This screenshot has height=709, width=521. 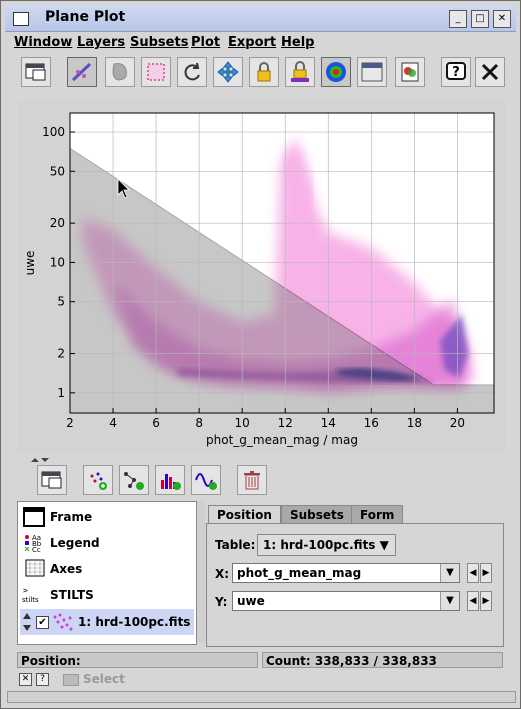 I want to click on tab-position: Position, so click(x=244, y=514).